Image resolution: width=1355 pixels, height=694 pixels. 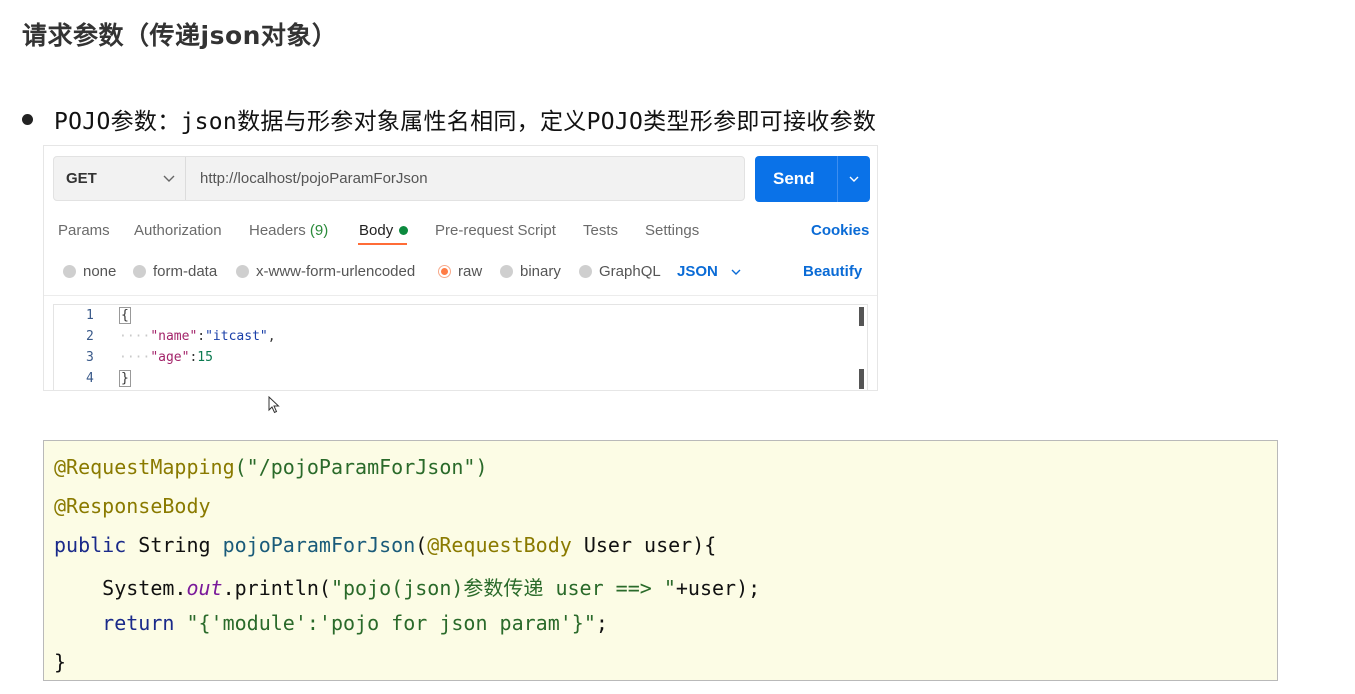 What do you see at coordinates (81, 178) in the screenshot?
I see `method-label: GET` at bounding box center [81, 178].